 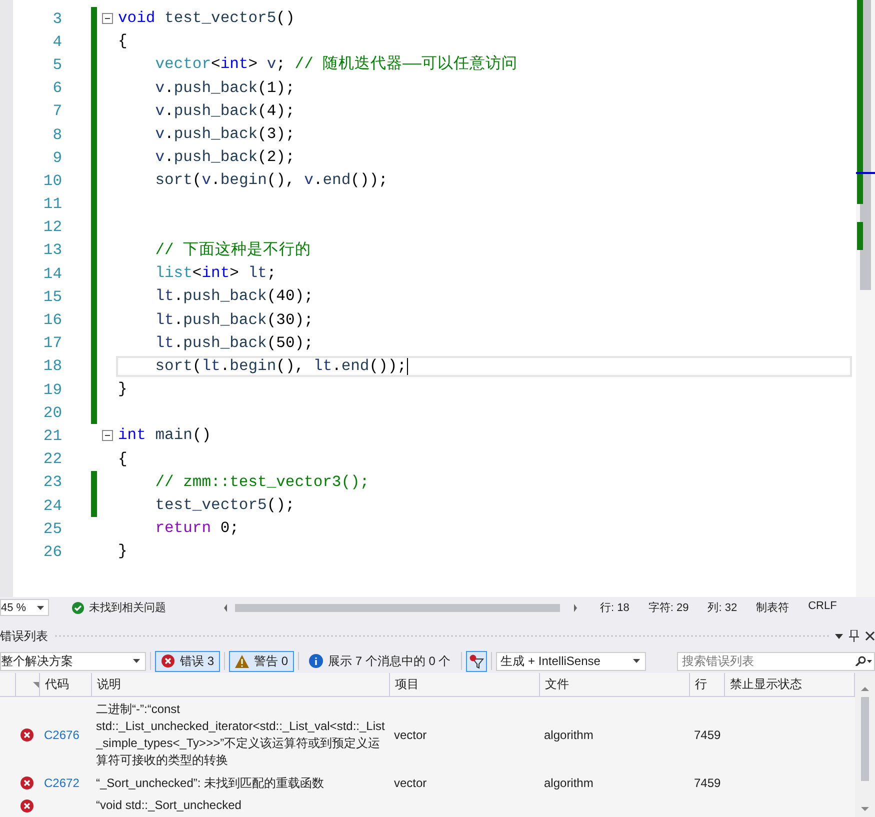 What do you see at coordinates (234, 320) in the screenshot?
I see `code-line: lt.push_back(30);` at bounding box center [234, 320].